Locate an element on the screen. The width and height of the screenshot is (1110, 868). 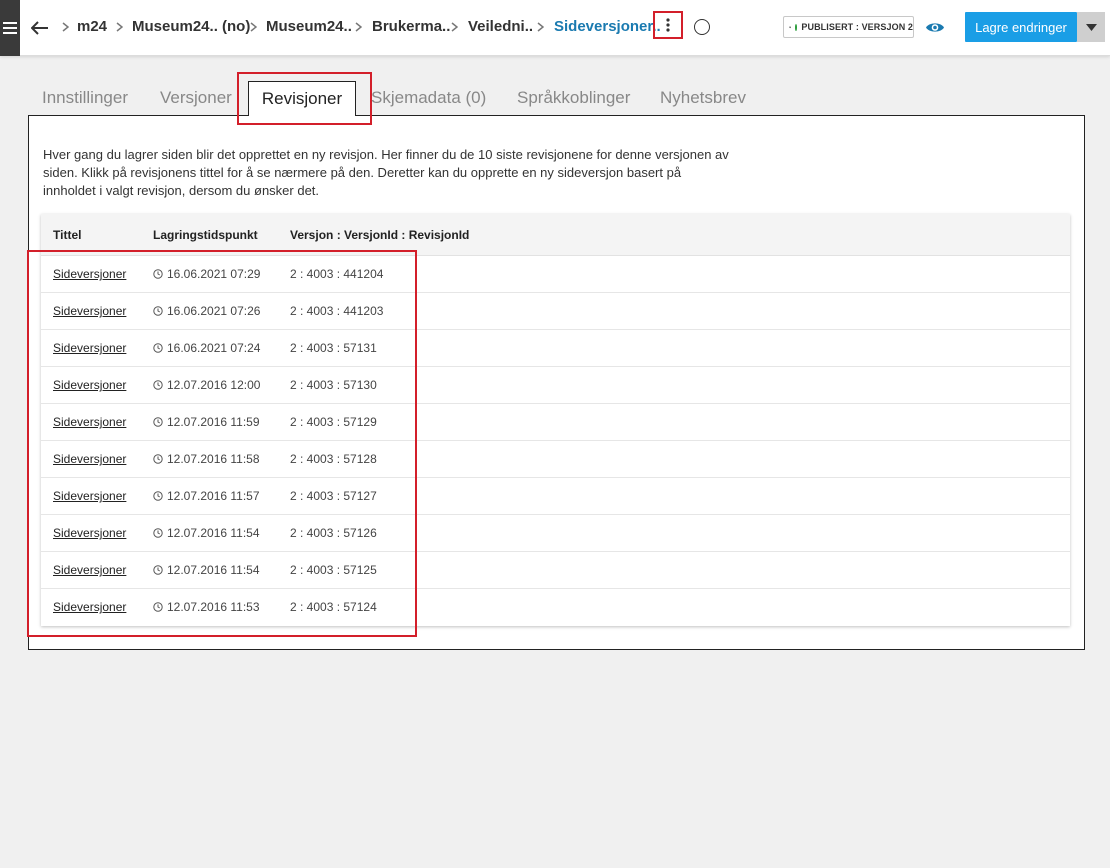
revision-time-value: 16.06.2021 07:26 is located at coordinates (214, 311).